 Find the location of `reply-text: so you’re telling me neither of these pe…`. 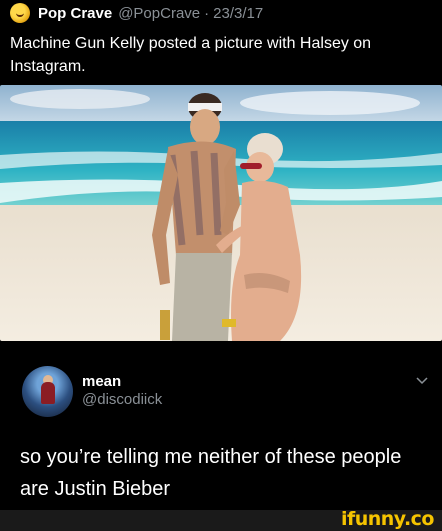

reply-text: so you’re telling me neither of these pe… is located at coordinates (211, 473).